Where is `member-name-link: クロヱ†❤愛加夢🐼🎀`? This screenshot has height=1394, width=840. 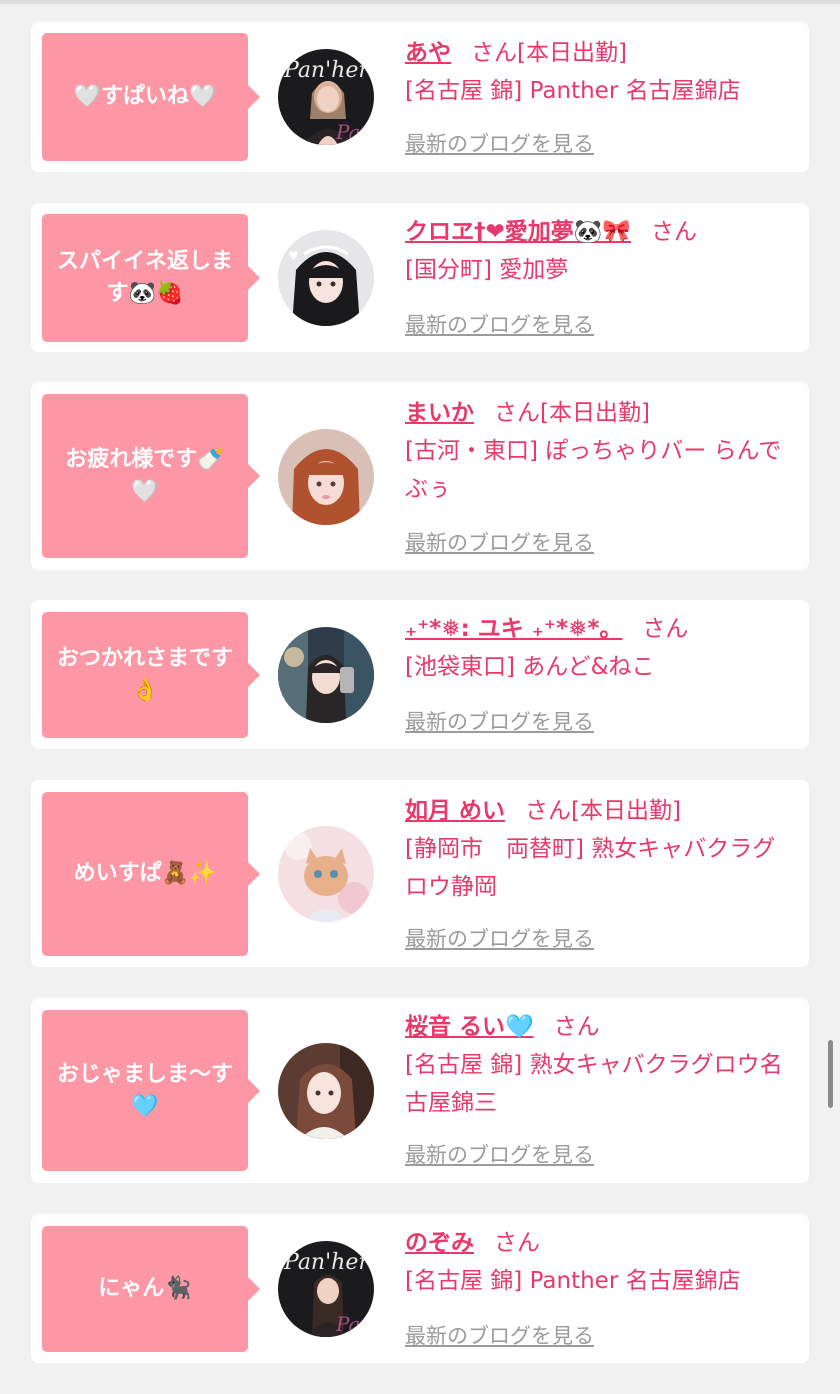 member-name-link: クロヱ†❤愛加夢🐼🎀 is located at coordinates (518, 232).